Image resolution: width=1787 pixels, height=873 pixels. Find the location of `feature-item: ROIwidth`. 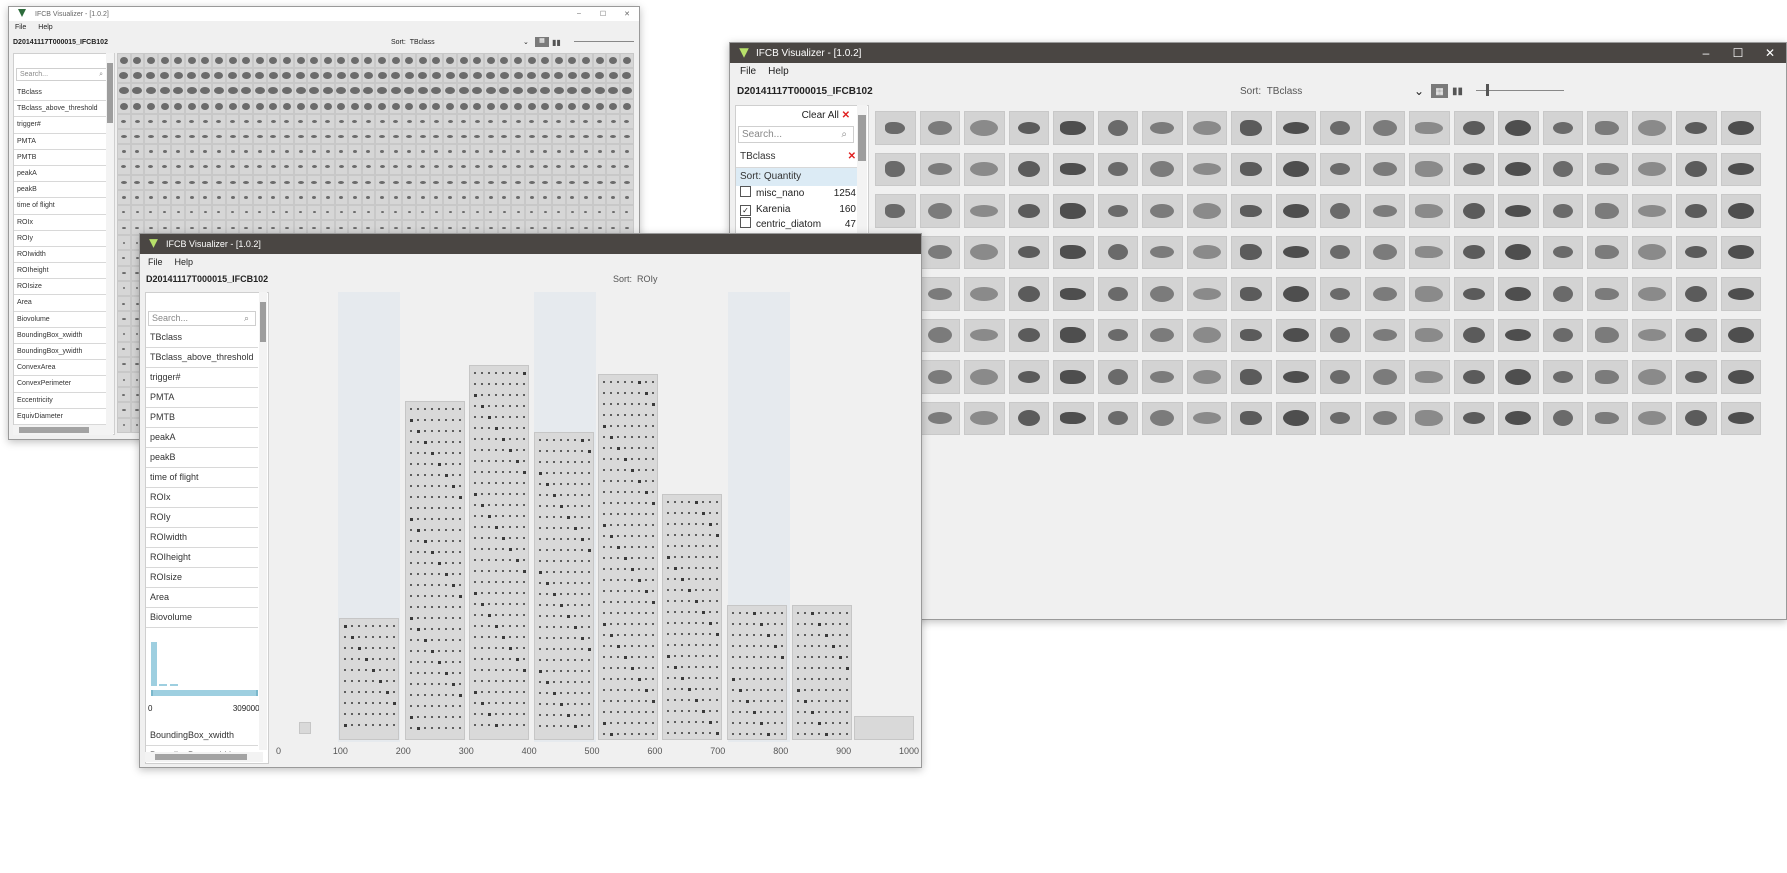

feature-item: ROIwidth is located at coordinates (202, 538).